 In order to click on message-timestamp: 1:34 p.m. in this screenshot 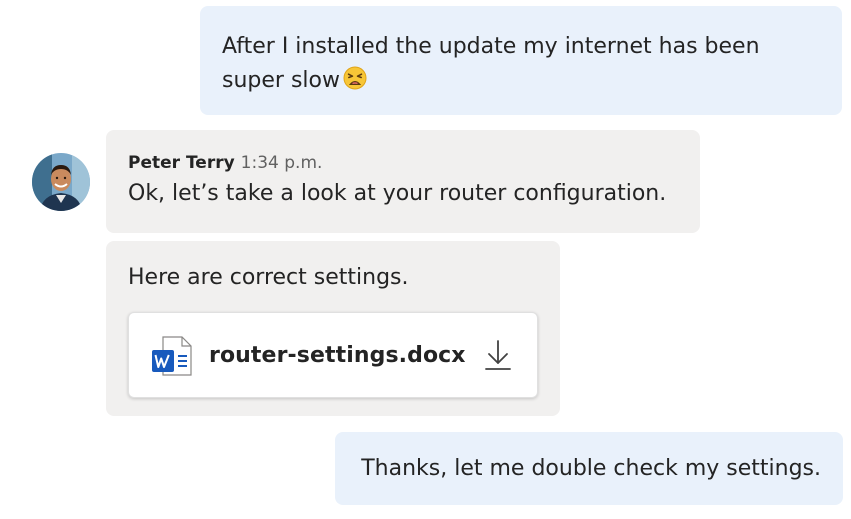, I will do `click(281, 163)`.